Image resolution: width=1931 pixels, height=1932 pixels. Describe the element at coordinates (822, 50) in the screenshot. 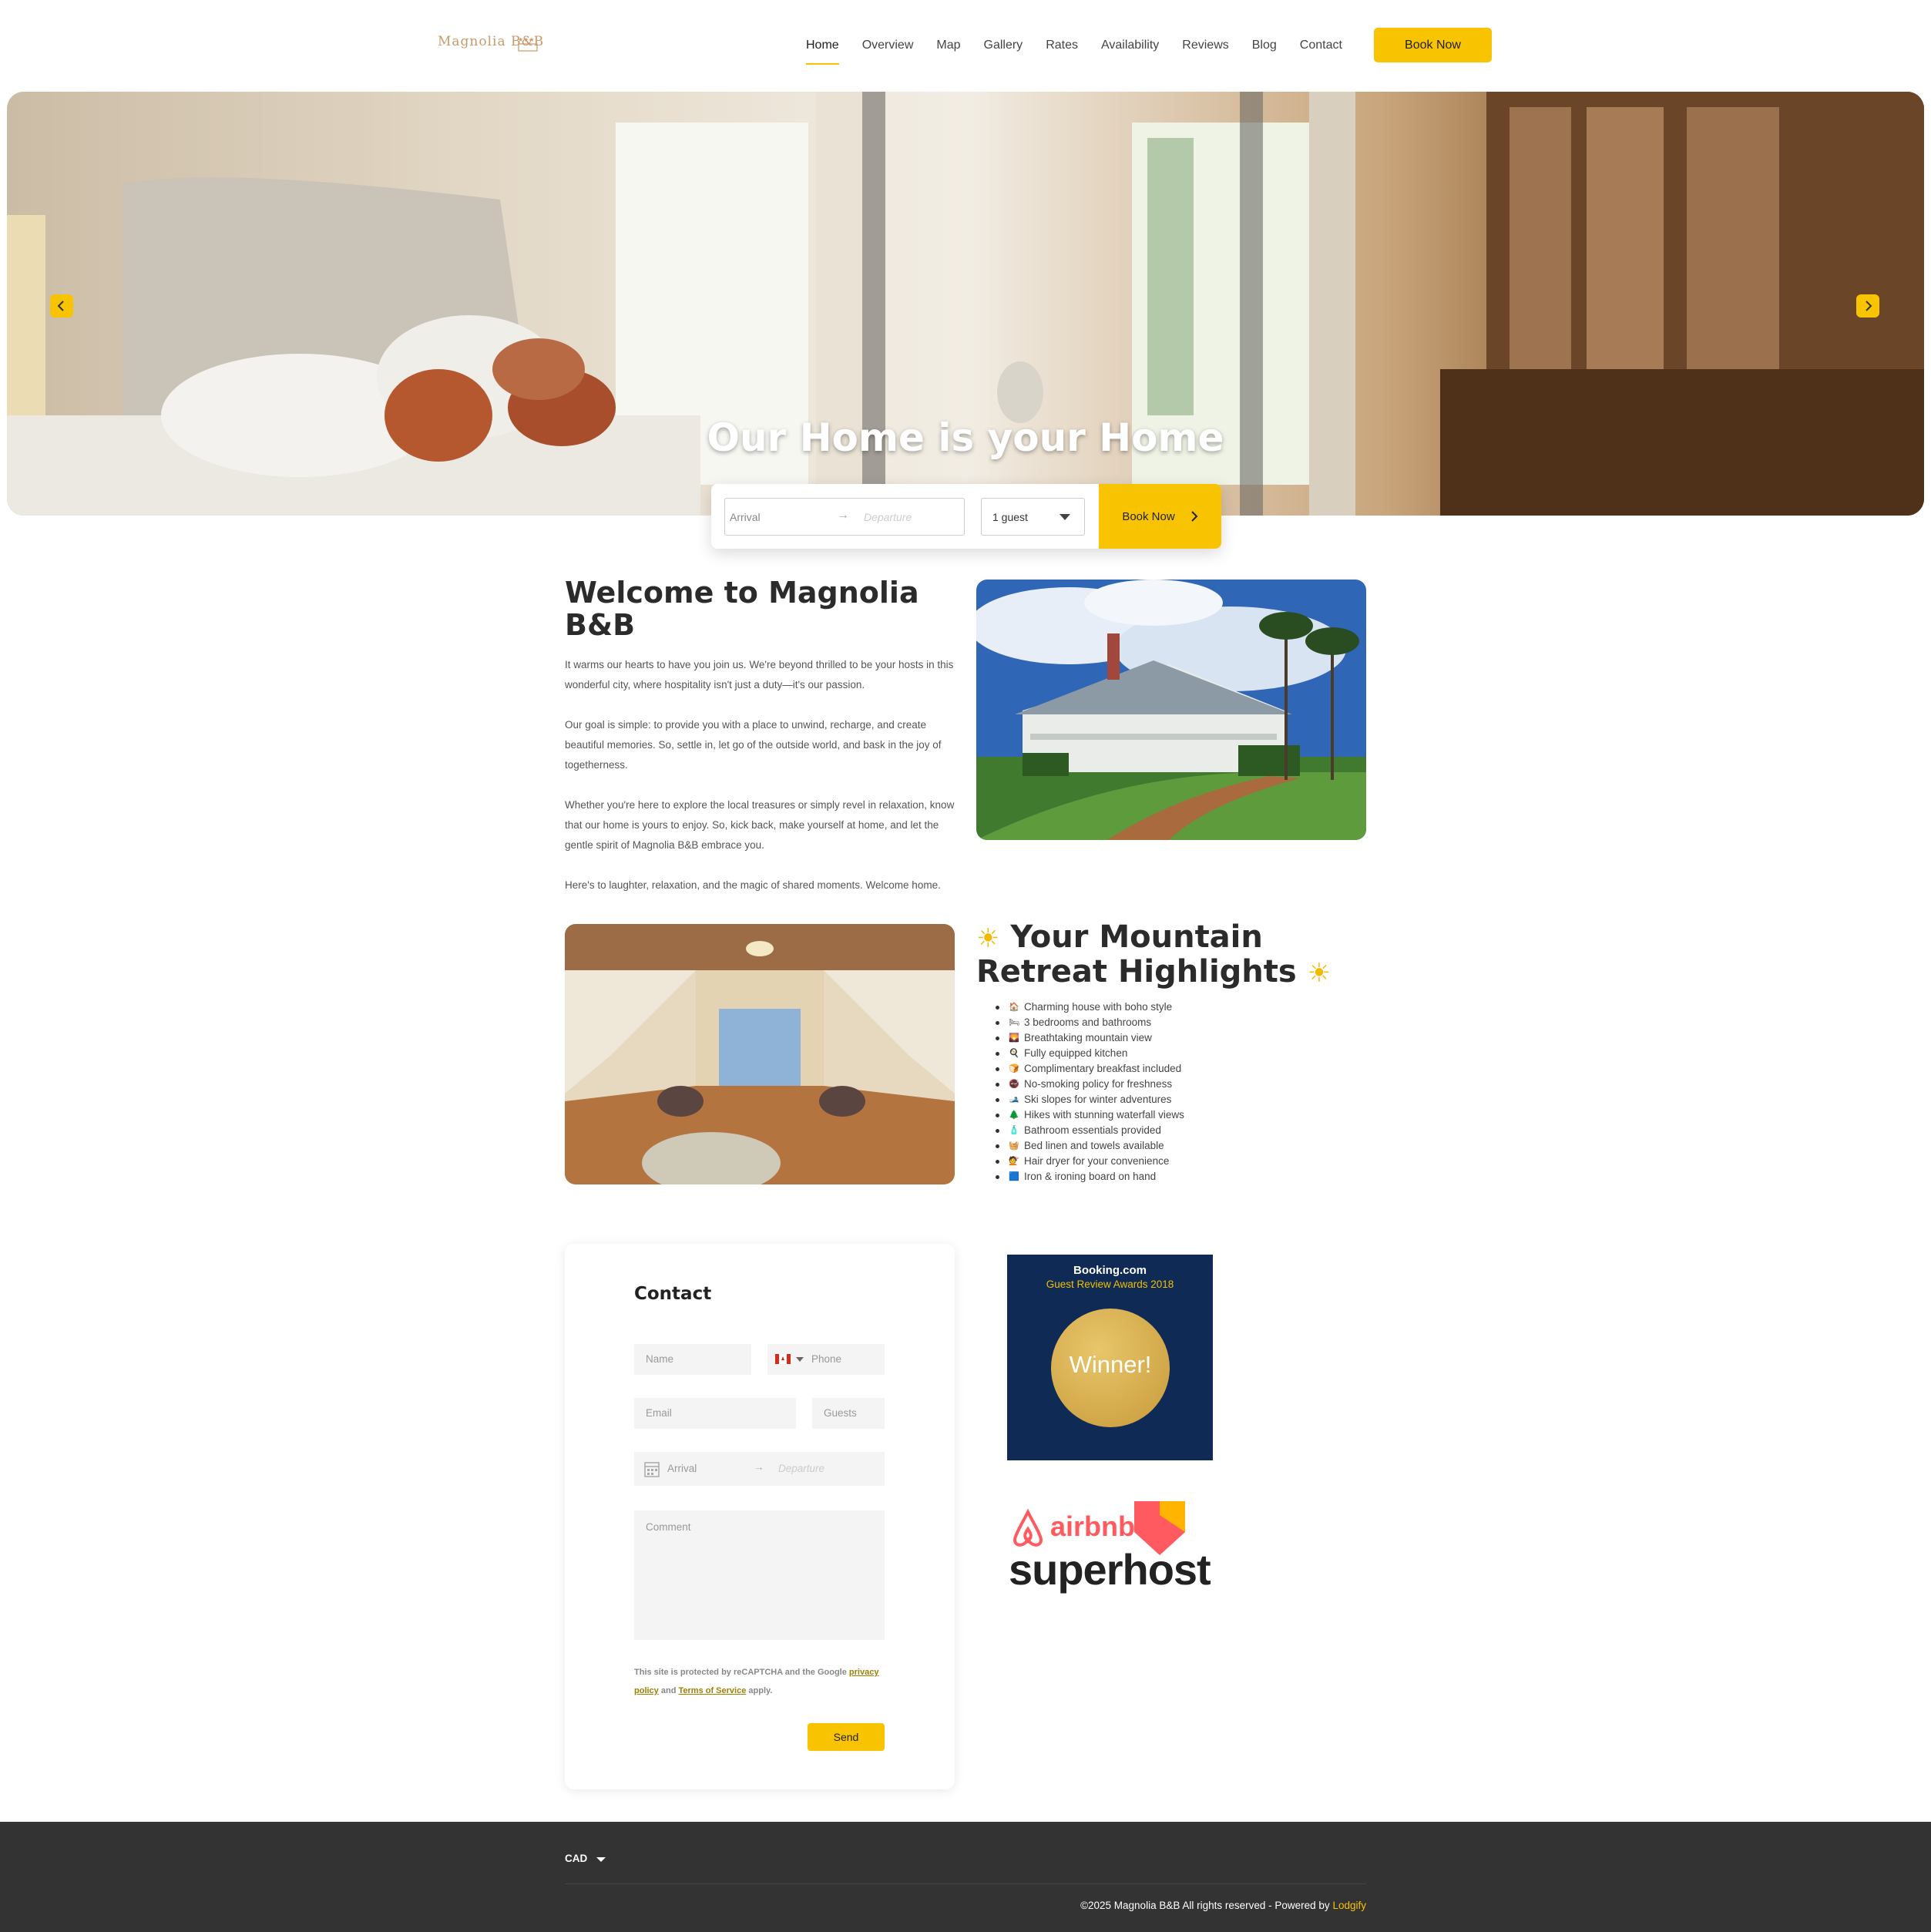

I see `nav-home: Home` at that location.